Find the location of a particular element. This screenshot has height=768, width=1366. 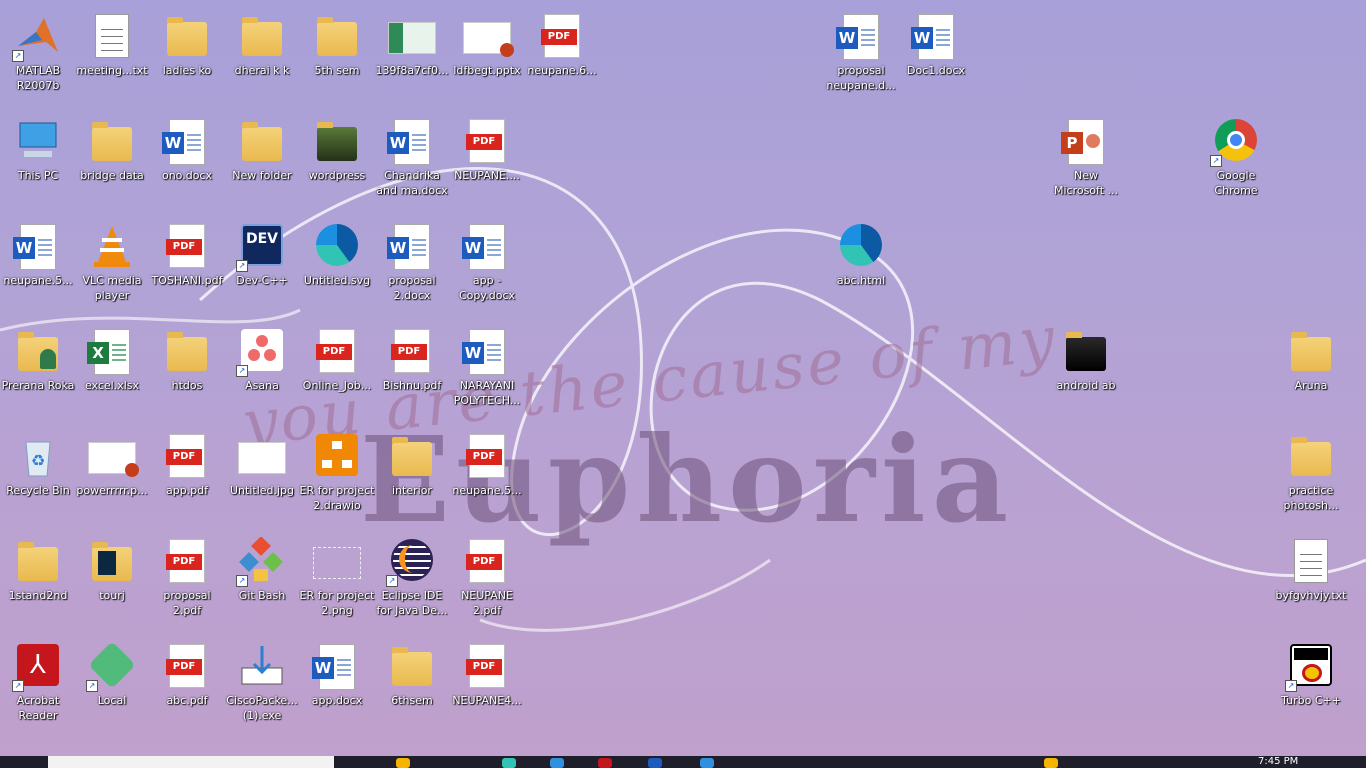

desktop-icon-proposal-2-docx: W proposal 2.docx is located at coordinates (412, 266).